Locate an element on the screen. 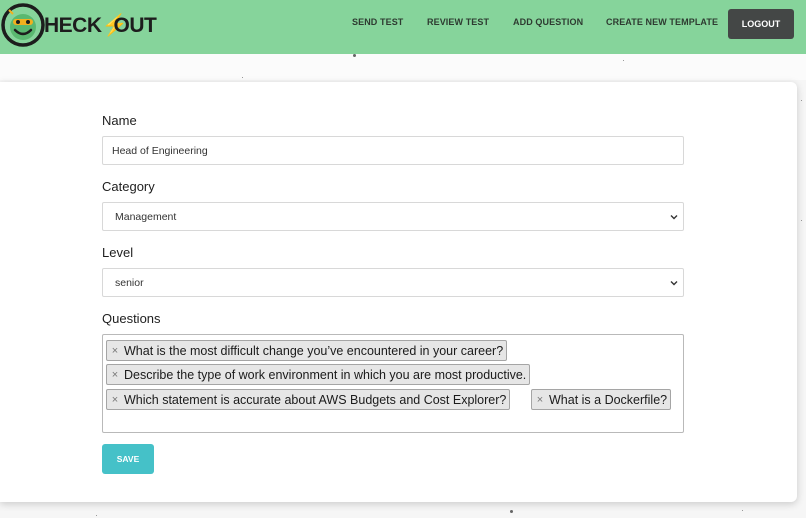 Image resolution: width=806 pixels, height=518 pixels. logo-face-icon is located at coordinates (23, 25).